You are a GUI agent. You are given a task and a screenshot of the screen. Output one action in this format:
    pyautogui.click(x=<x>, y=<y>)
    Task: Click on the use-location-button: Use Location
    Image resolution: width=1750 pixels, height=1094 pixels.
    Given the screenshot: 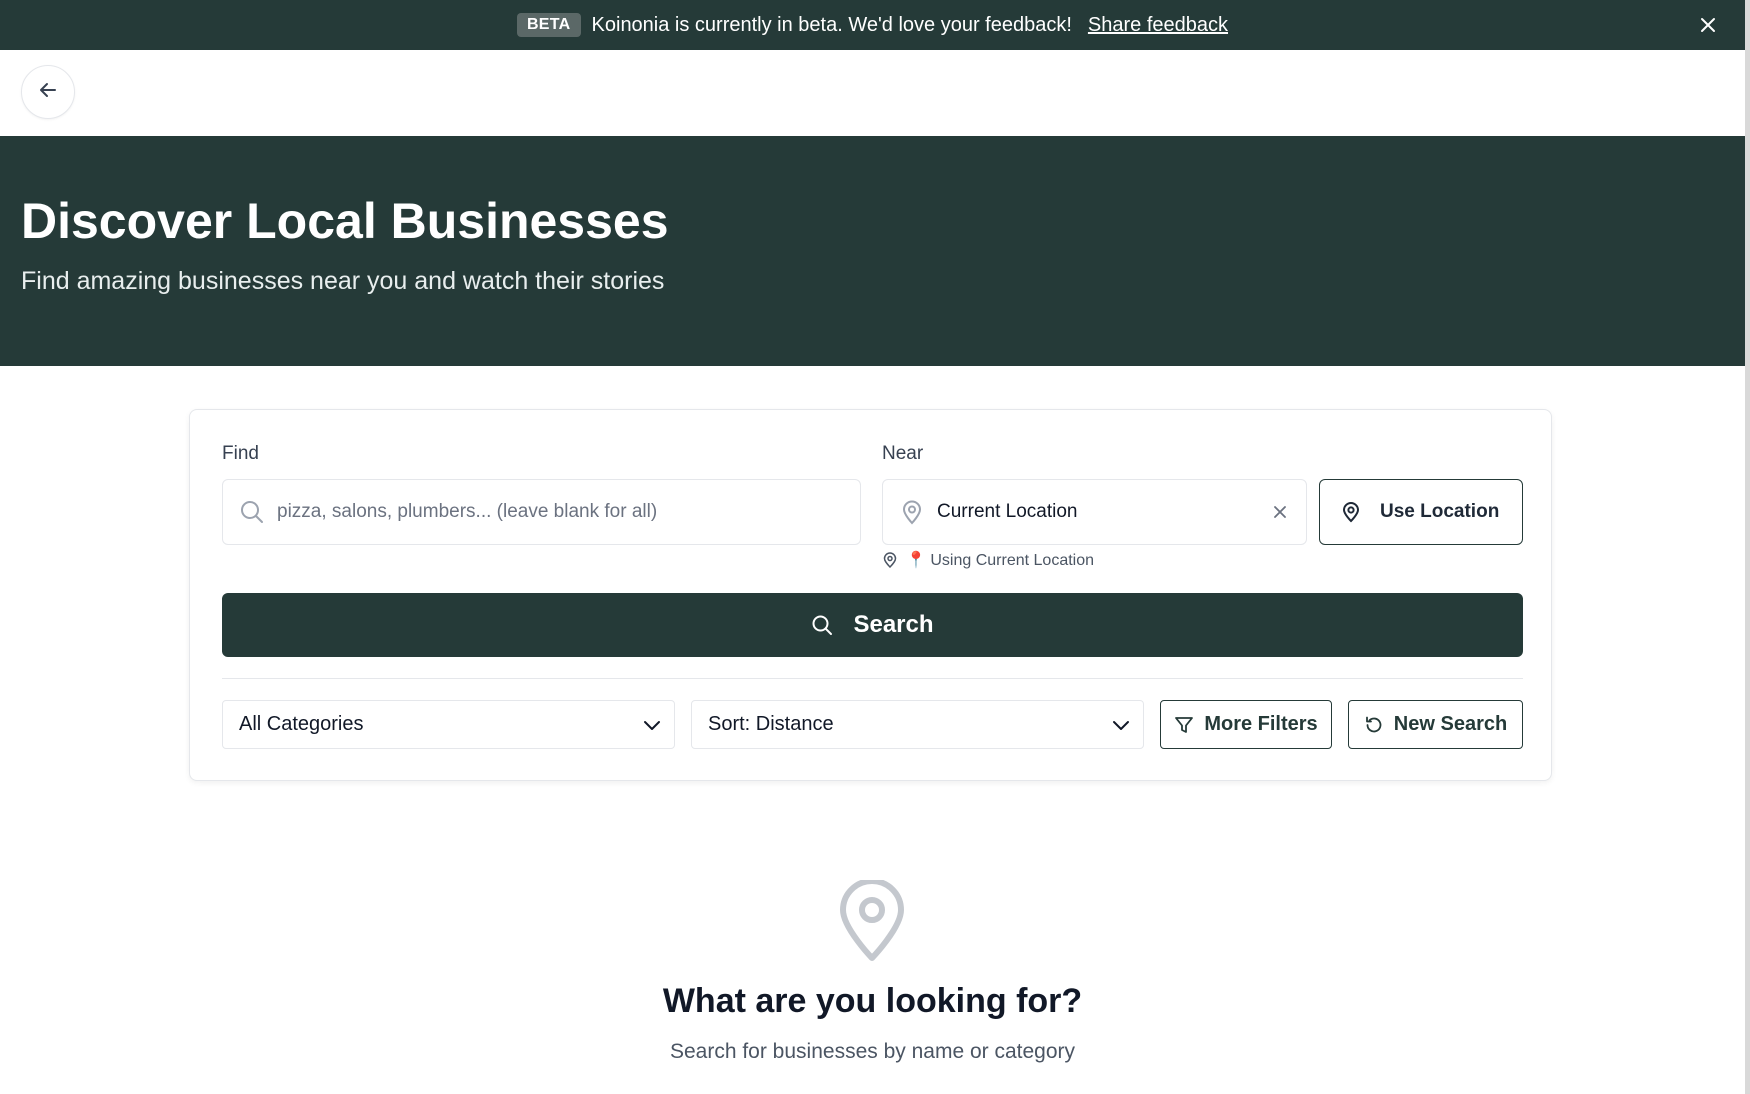 What is the action you would take?
    pyautogui.click(x=1421, y=512)
    